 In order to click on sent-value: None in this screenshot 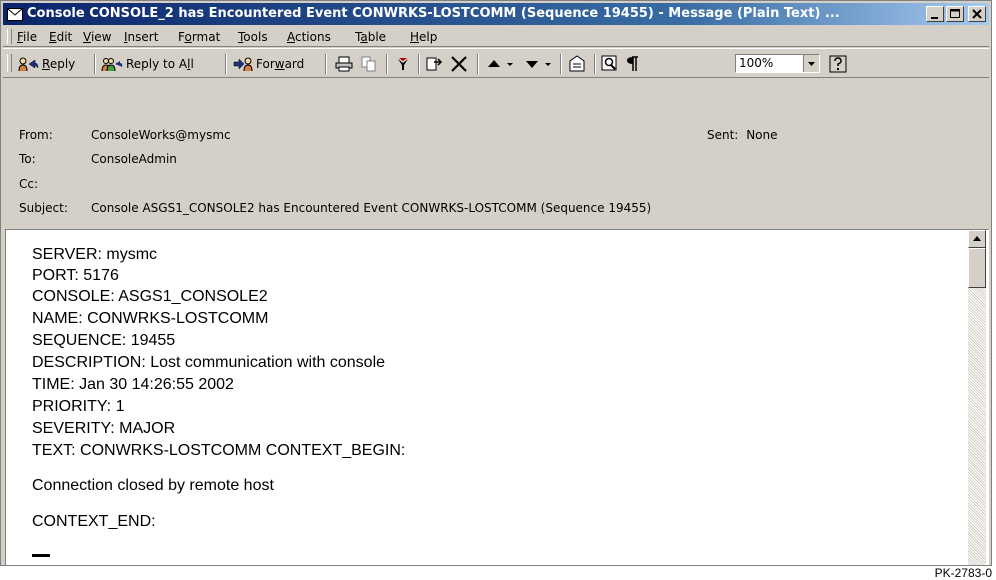, I will do `click(762, 135)`.